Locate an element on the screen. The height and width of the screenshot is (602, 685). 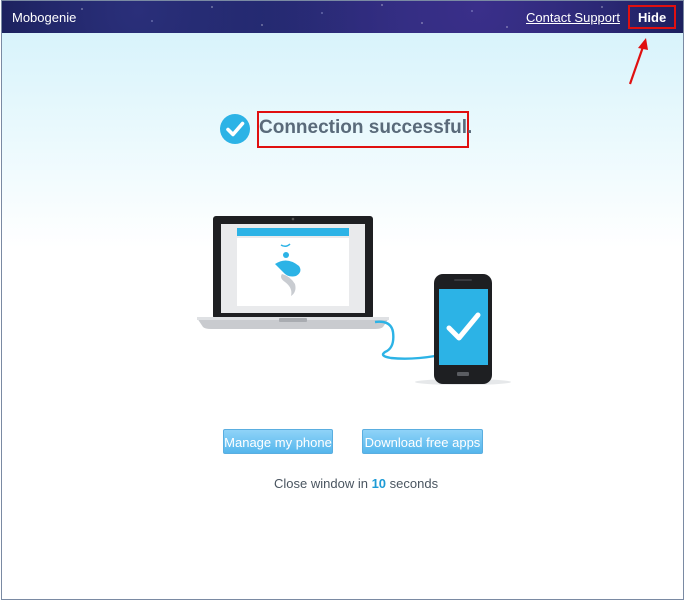
app-name: Mobogenie is located at coordinates (44, 17).